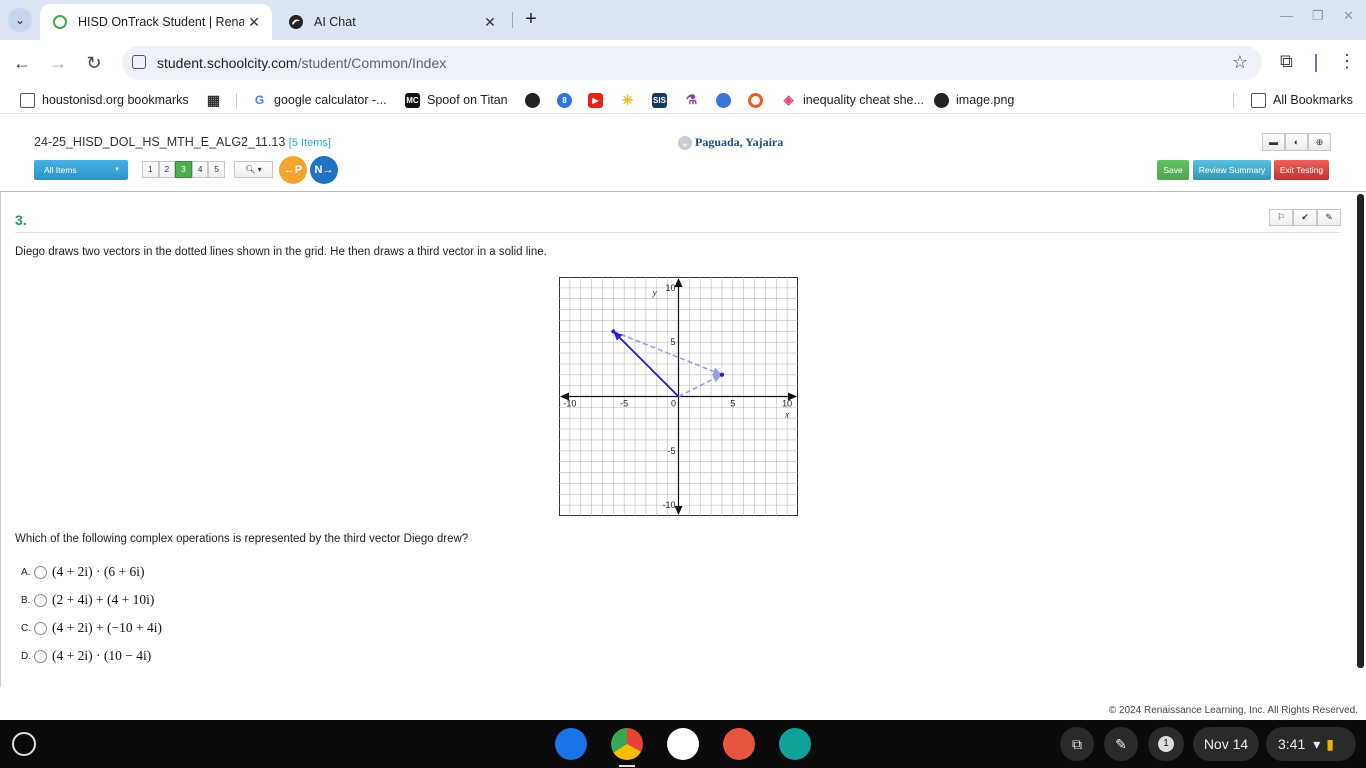 This screenshot has width=1366, height=768. I want to click on bookmark-spoof-on-titan: MC Spoof on Titan, so click(456, 100).